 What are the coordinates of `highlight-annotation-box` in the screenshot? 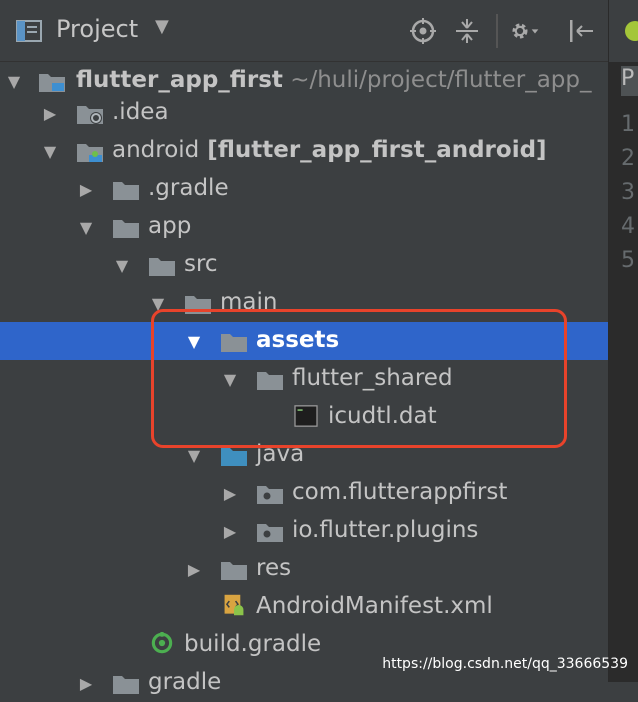 It's located at (359, 378).